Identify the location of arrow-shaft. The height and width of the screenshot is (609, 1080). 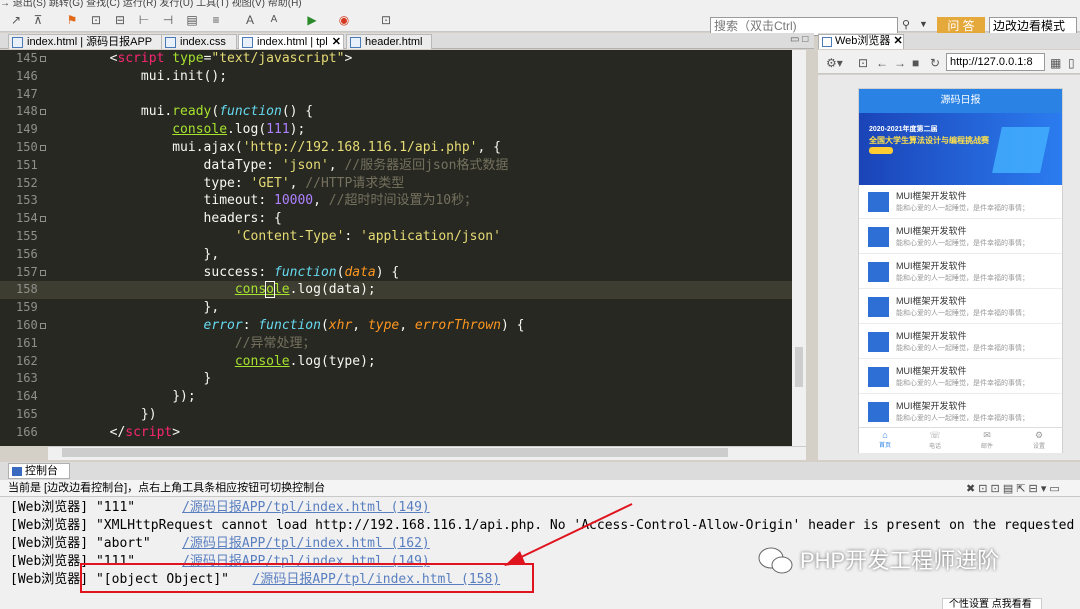
(573, 532).